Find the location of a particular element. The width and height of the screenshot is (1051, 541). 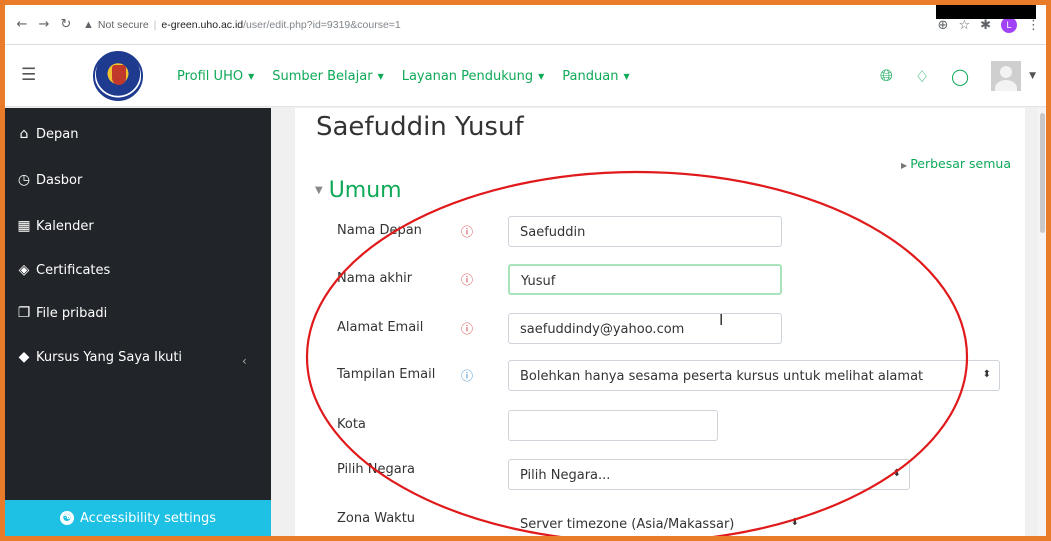

field-label: Zona Waktu is located at coordinates (376, 518).